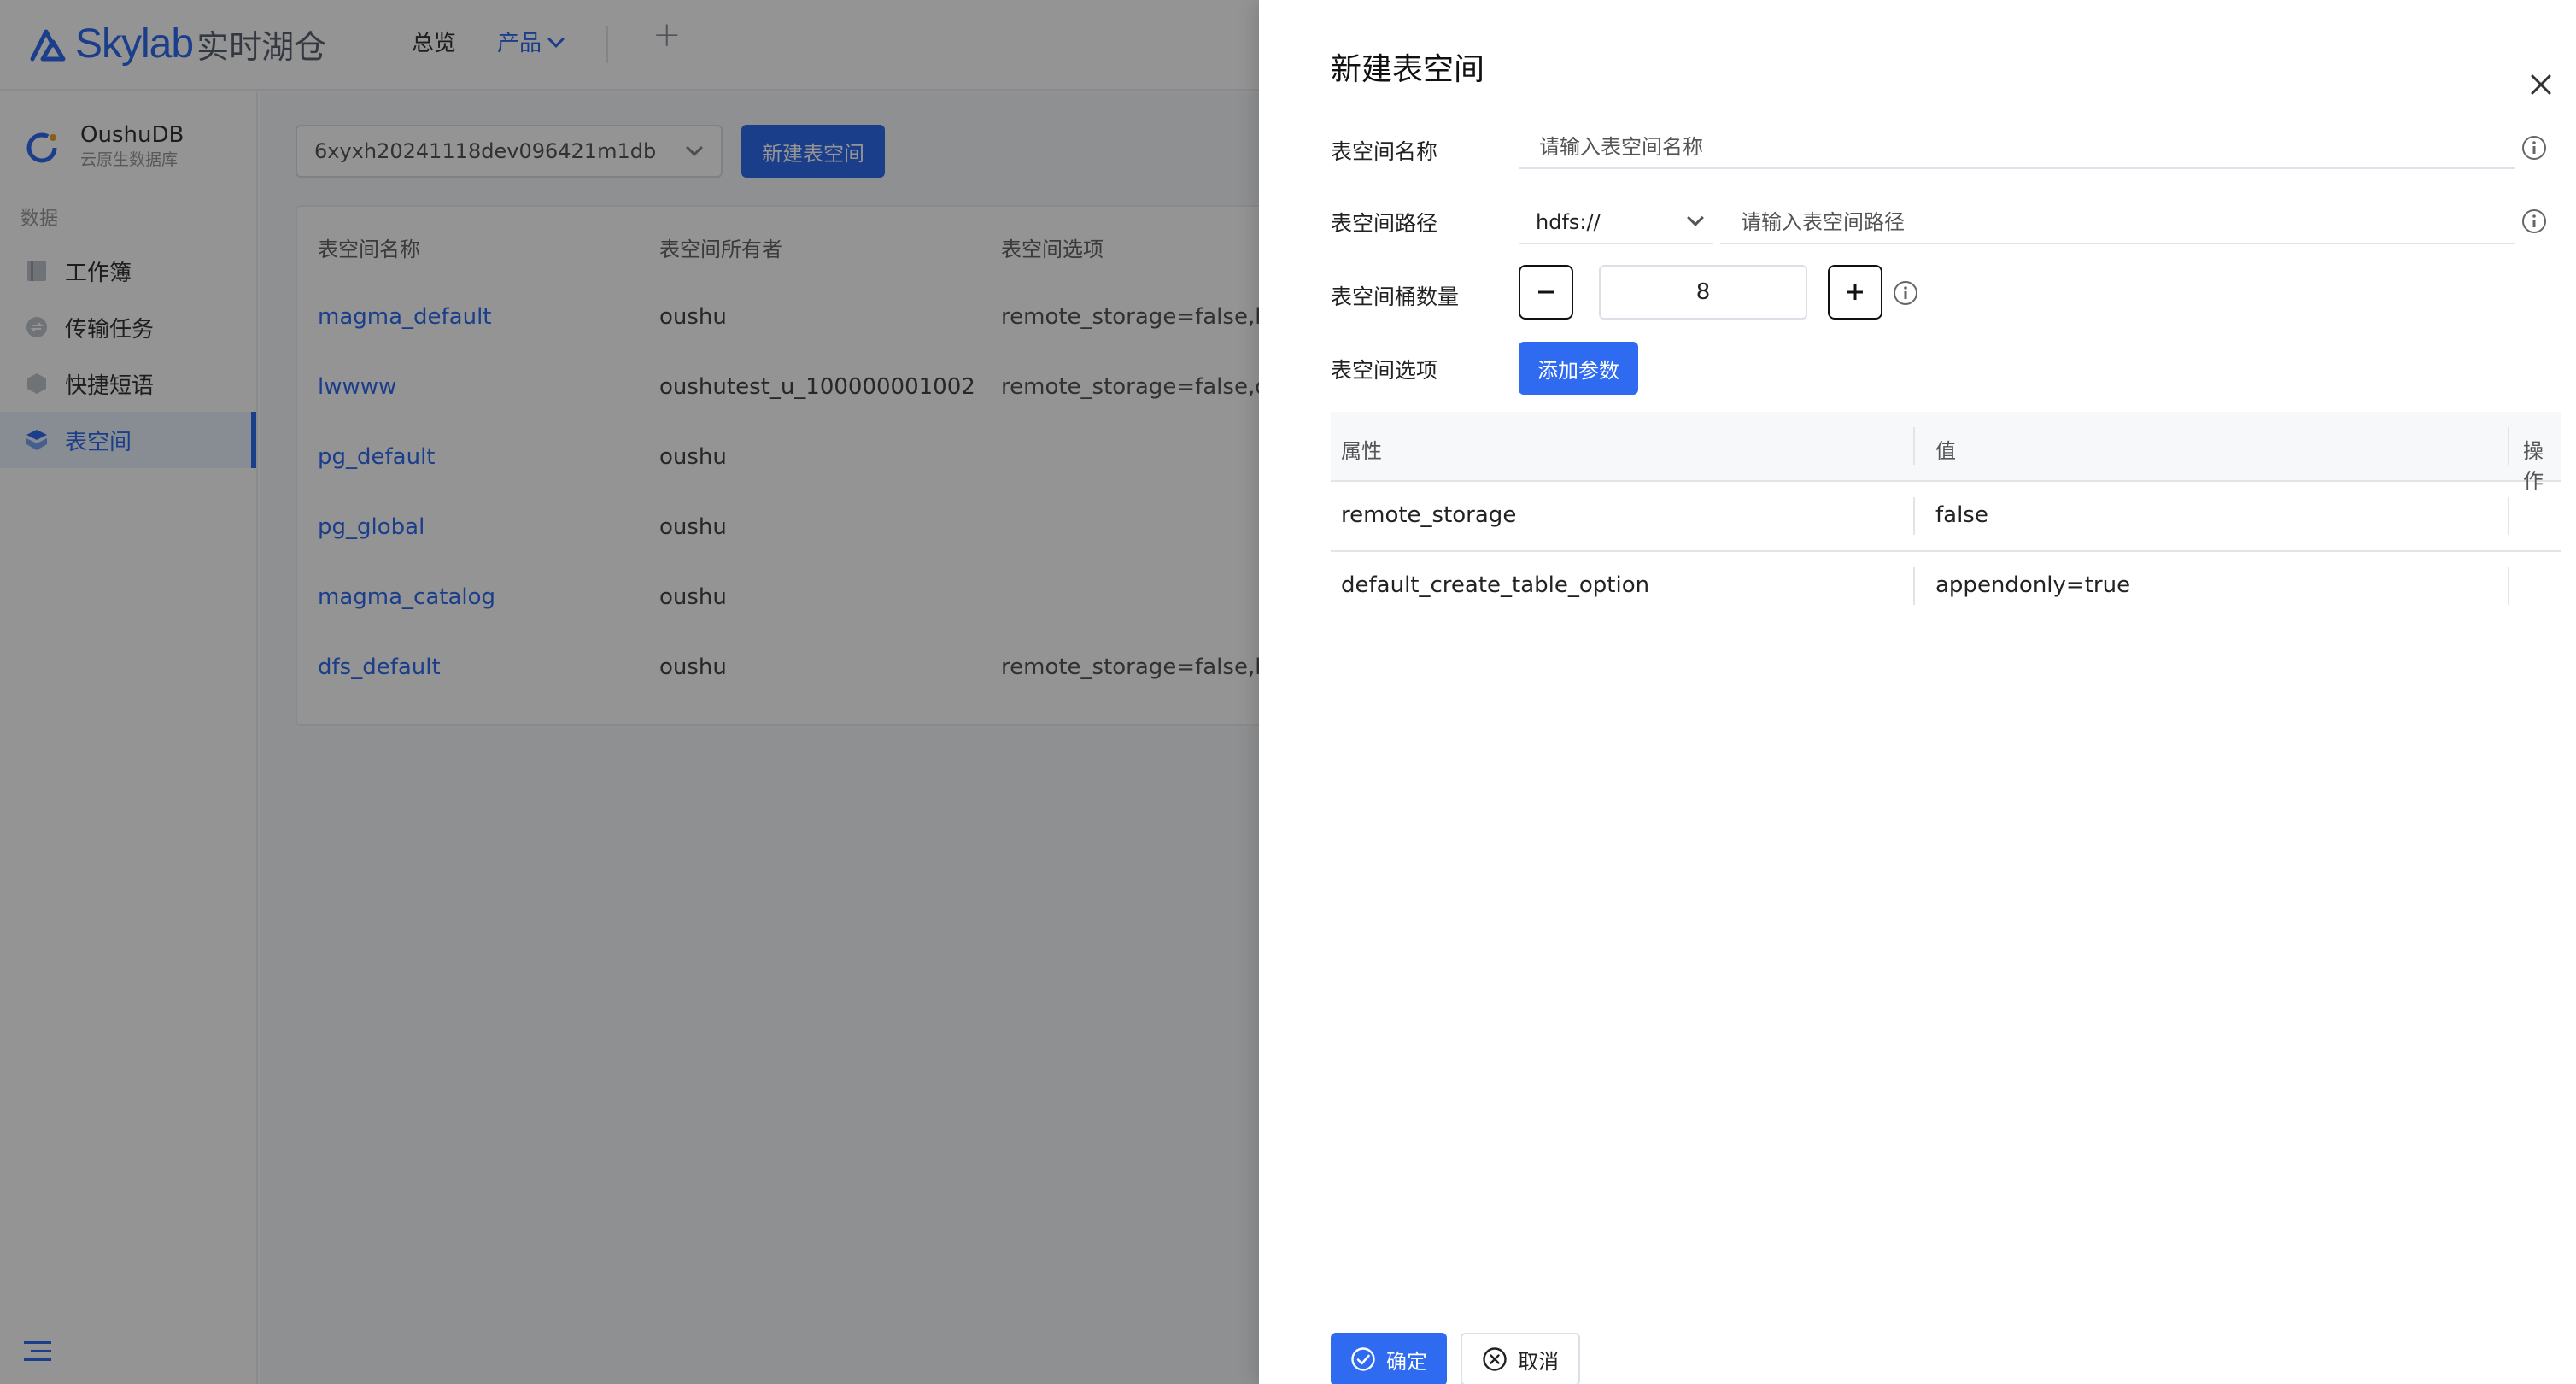 The height and width of the screenshot is (1384, 2576). Describe the element at coordinates (1961, 515) in the screenshot. I see `param-value: false` at that location.